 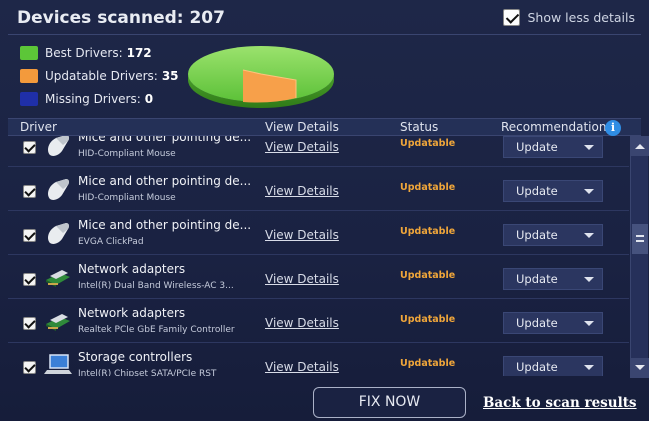 What do you see at coordinates (149, 98) in the screenshot?
I see `legend-missing-count: 0` at bounding box center [149, 98].